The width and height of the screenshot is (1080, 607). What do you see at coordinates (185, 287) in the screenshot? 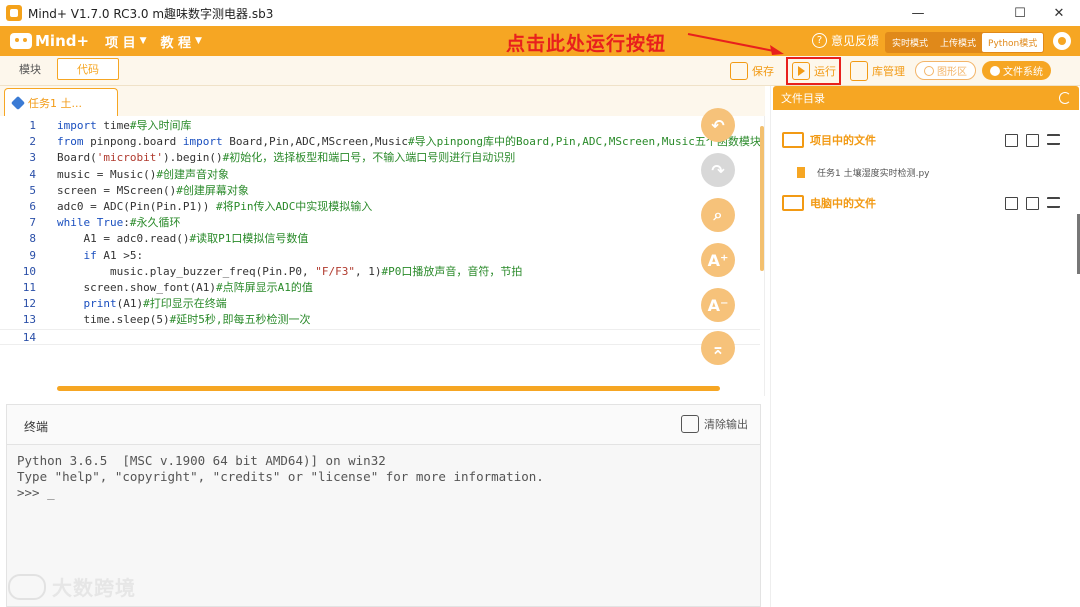
I see `code-text: screen.show_font(A1)#点阵屏显示A1的值` at bounding box center [185, 287].